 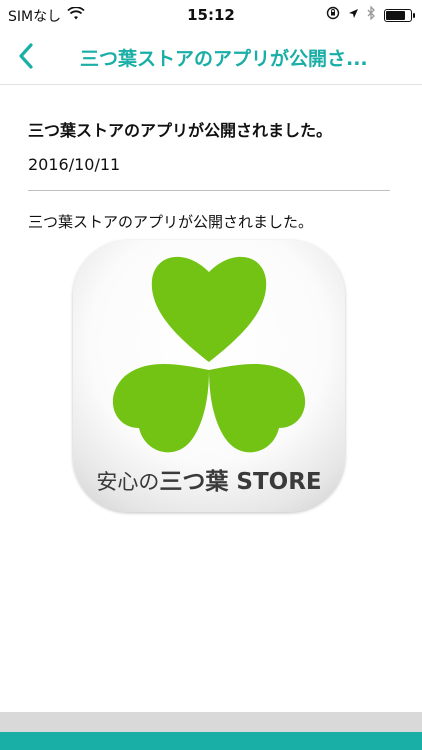 I want to click on orientation-lock-icon, so click(x=333, y=15).